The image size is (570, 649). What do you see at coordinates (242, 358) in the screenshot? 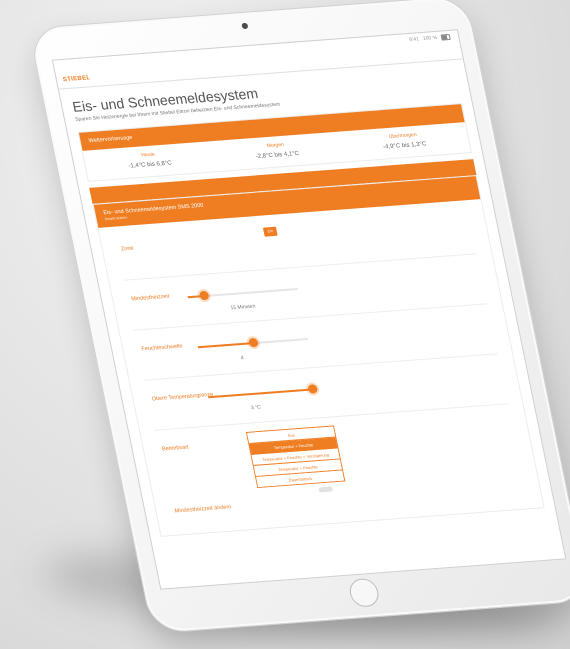
I see `humidity-threshold-value: 4` at bounding box center [242, 358].